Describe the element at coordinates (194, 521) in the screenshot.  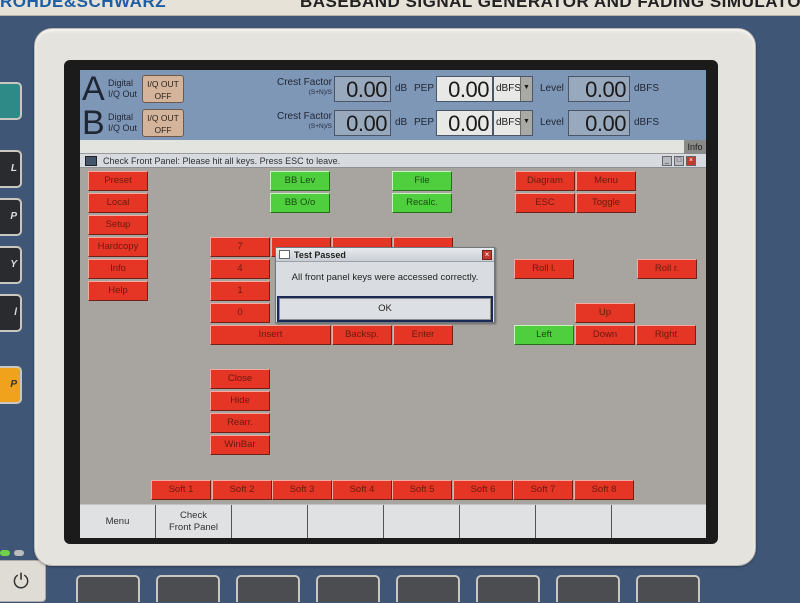
I see `softkey-check-front-panel: Check Front Panel` at that location.